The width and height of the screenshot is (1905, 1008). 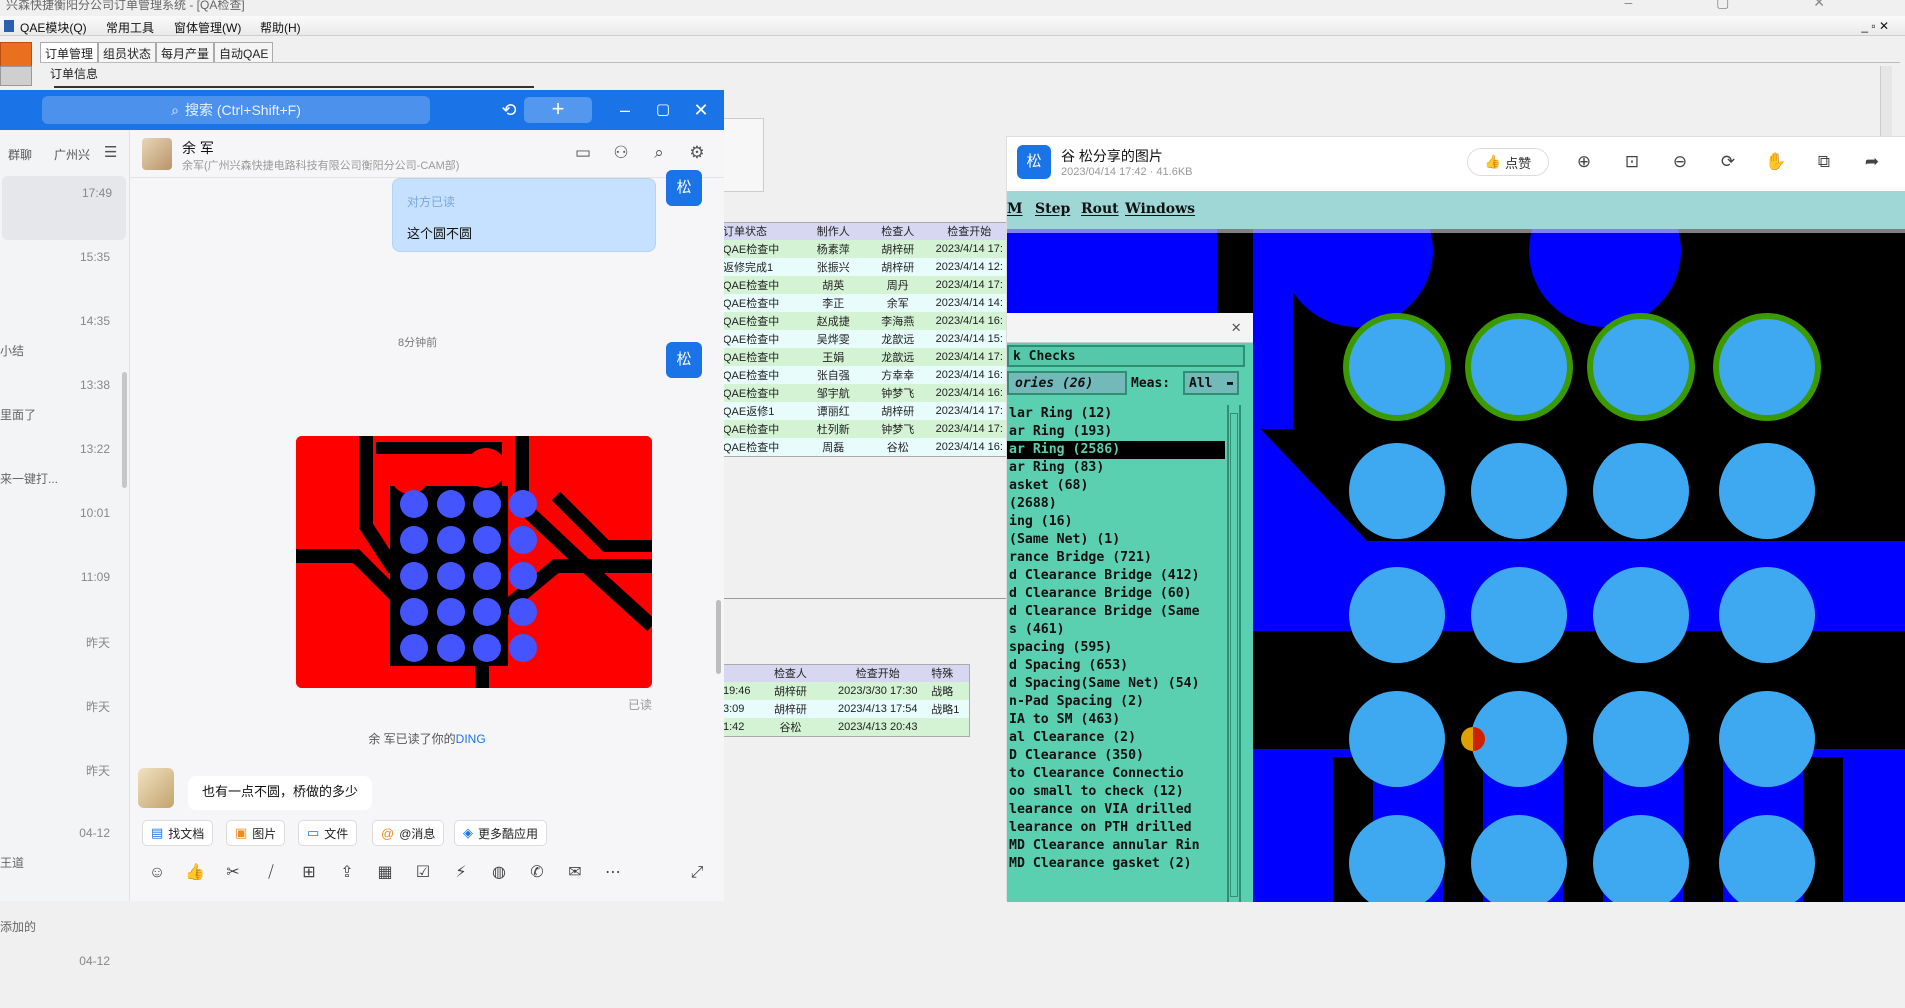 What do you see at coordinates (72, 154) in the screenshot?
I see `tab-company: 广州兴` at bounding box center [72, 154].